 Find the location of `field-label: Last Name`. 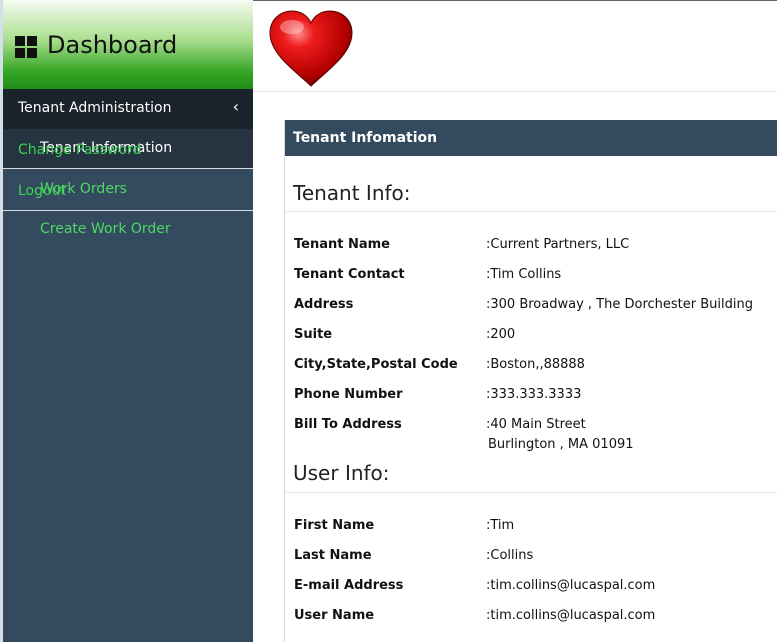

field-label: Last Name is located at coordinates (333, 555).